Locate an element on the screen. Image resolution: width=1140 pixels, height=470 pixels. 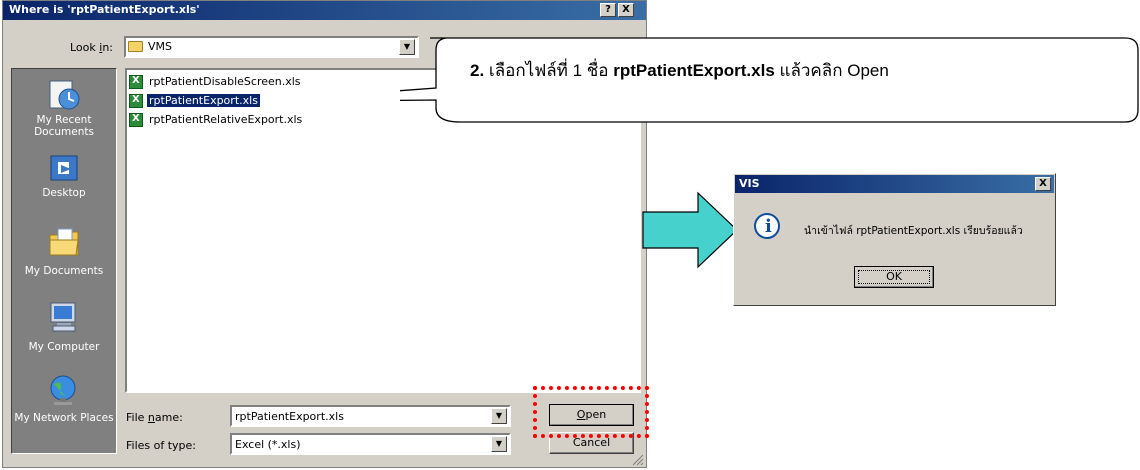
ok-button: OK is located at coordinates (894, 277).